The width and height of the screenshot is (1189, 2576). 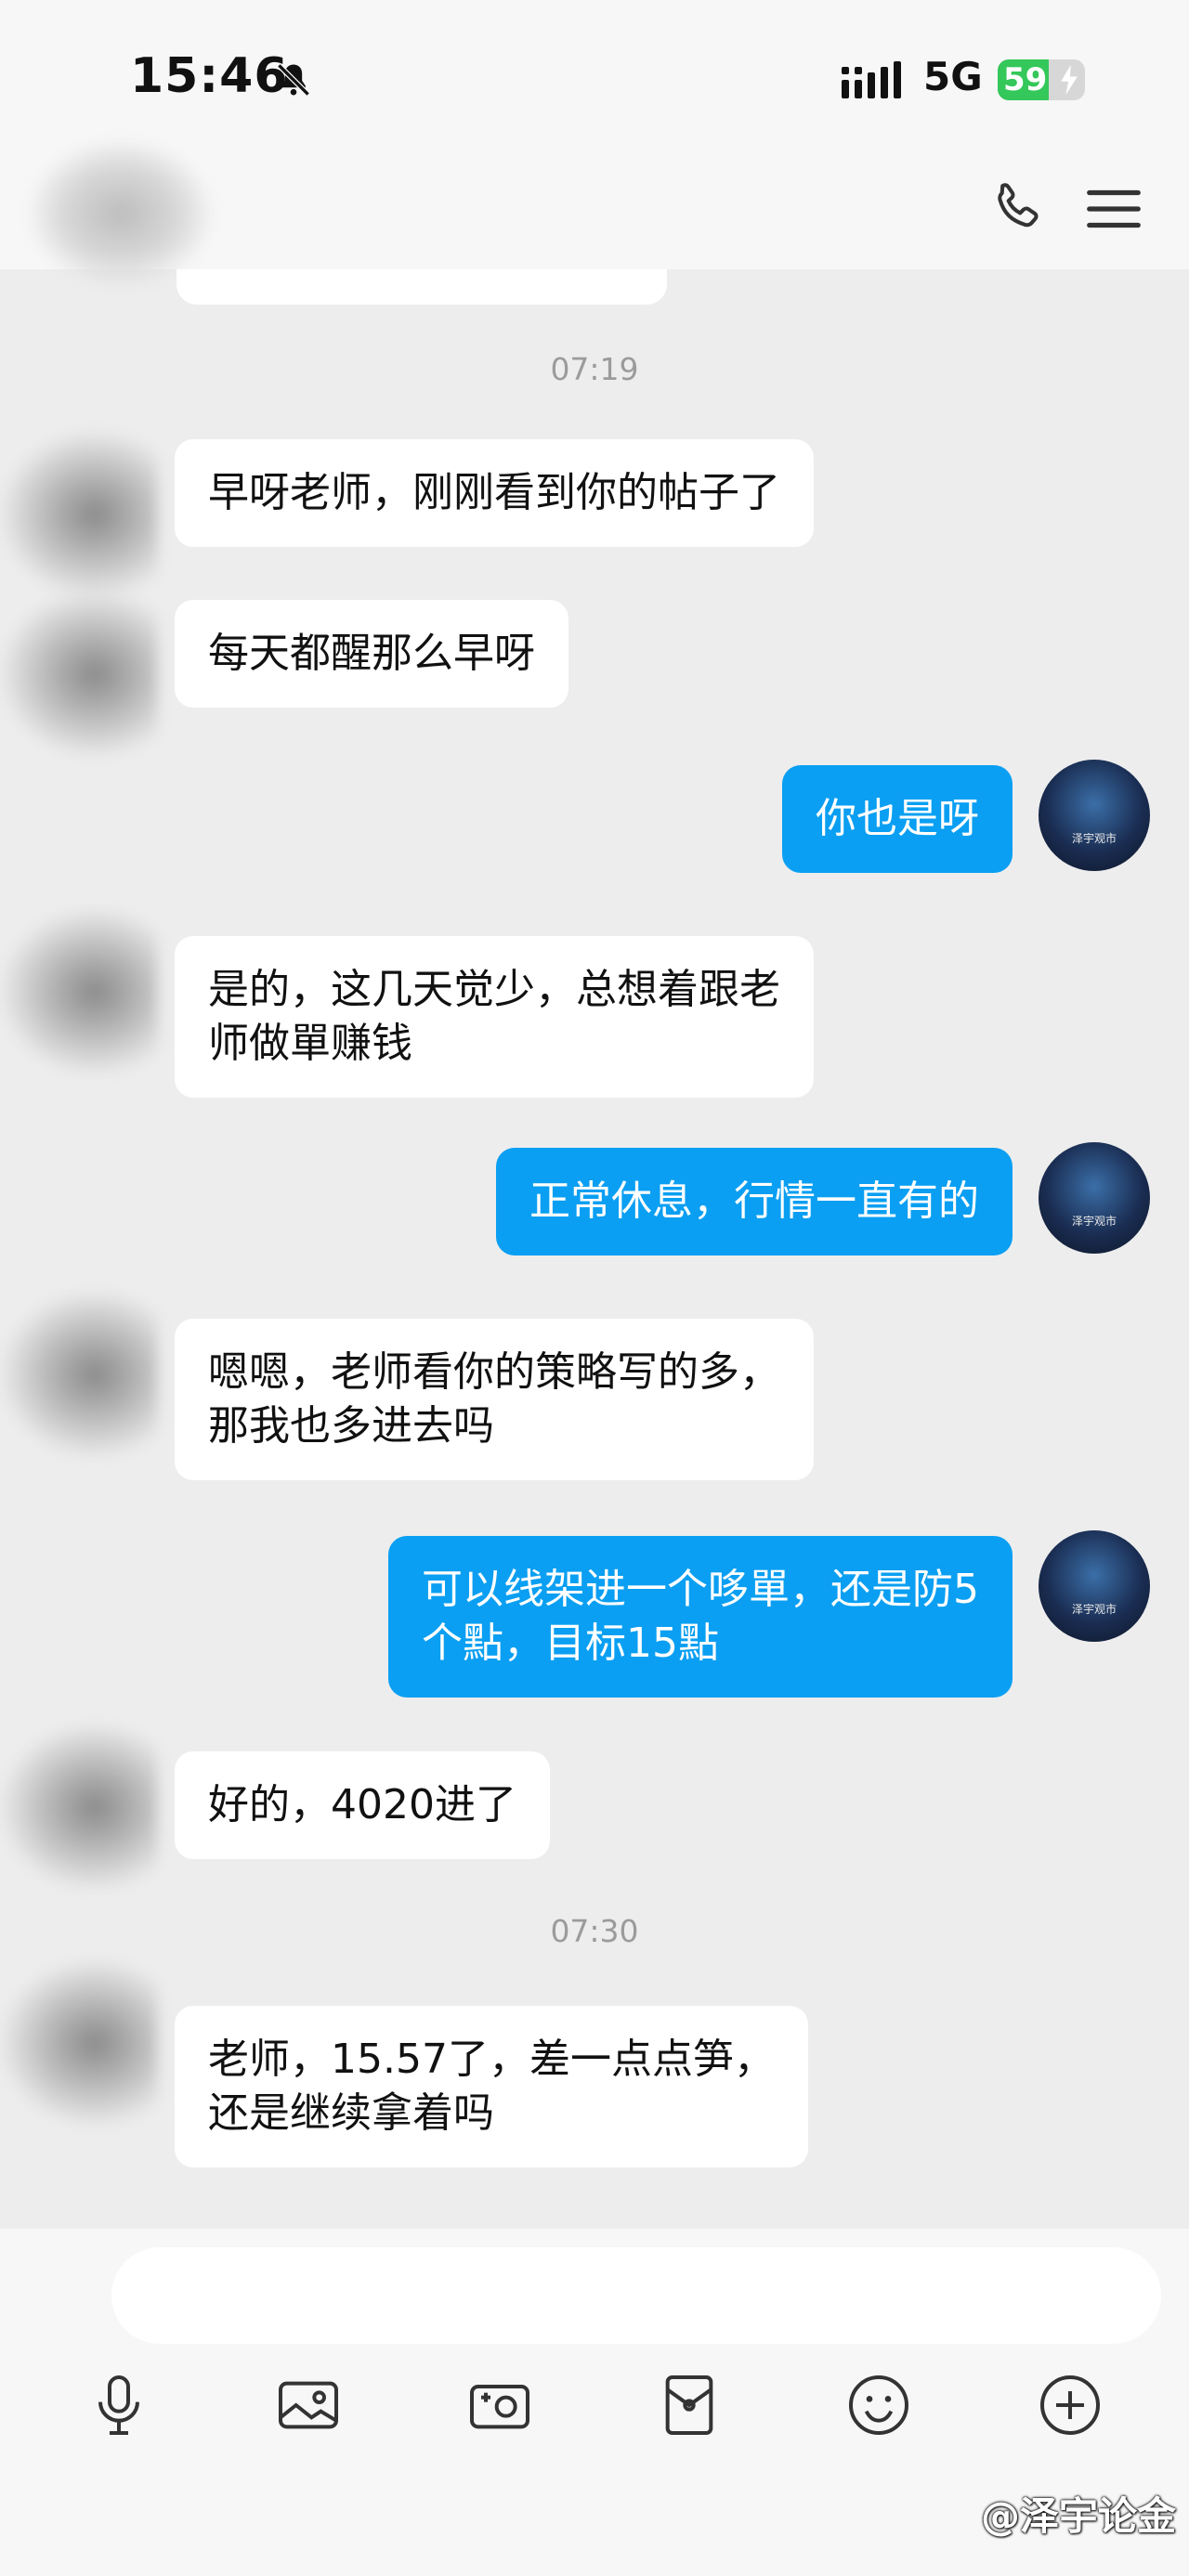 I want to click on incoming-message-bubble: 好的，4020进了, so click(x=362, y=1805).